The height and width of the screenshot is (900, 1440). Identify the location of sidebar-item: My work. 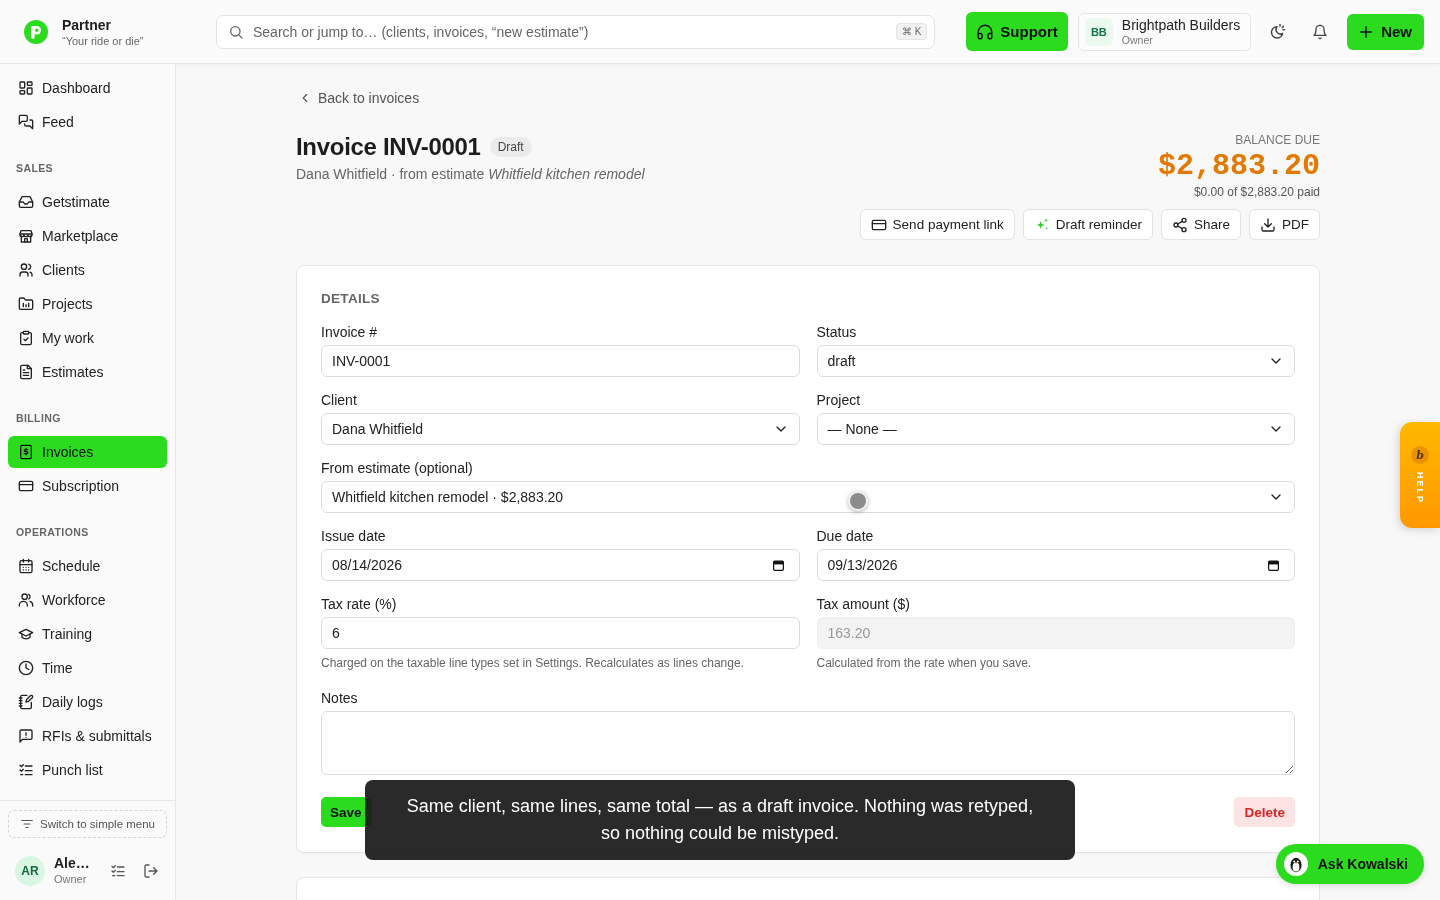
(87, 338).